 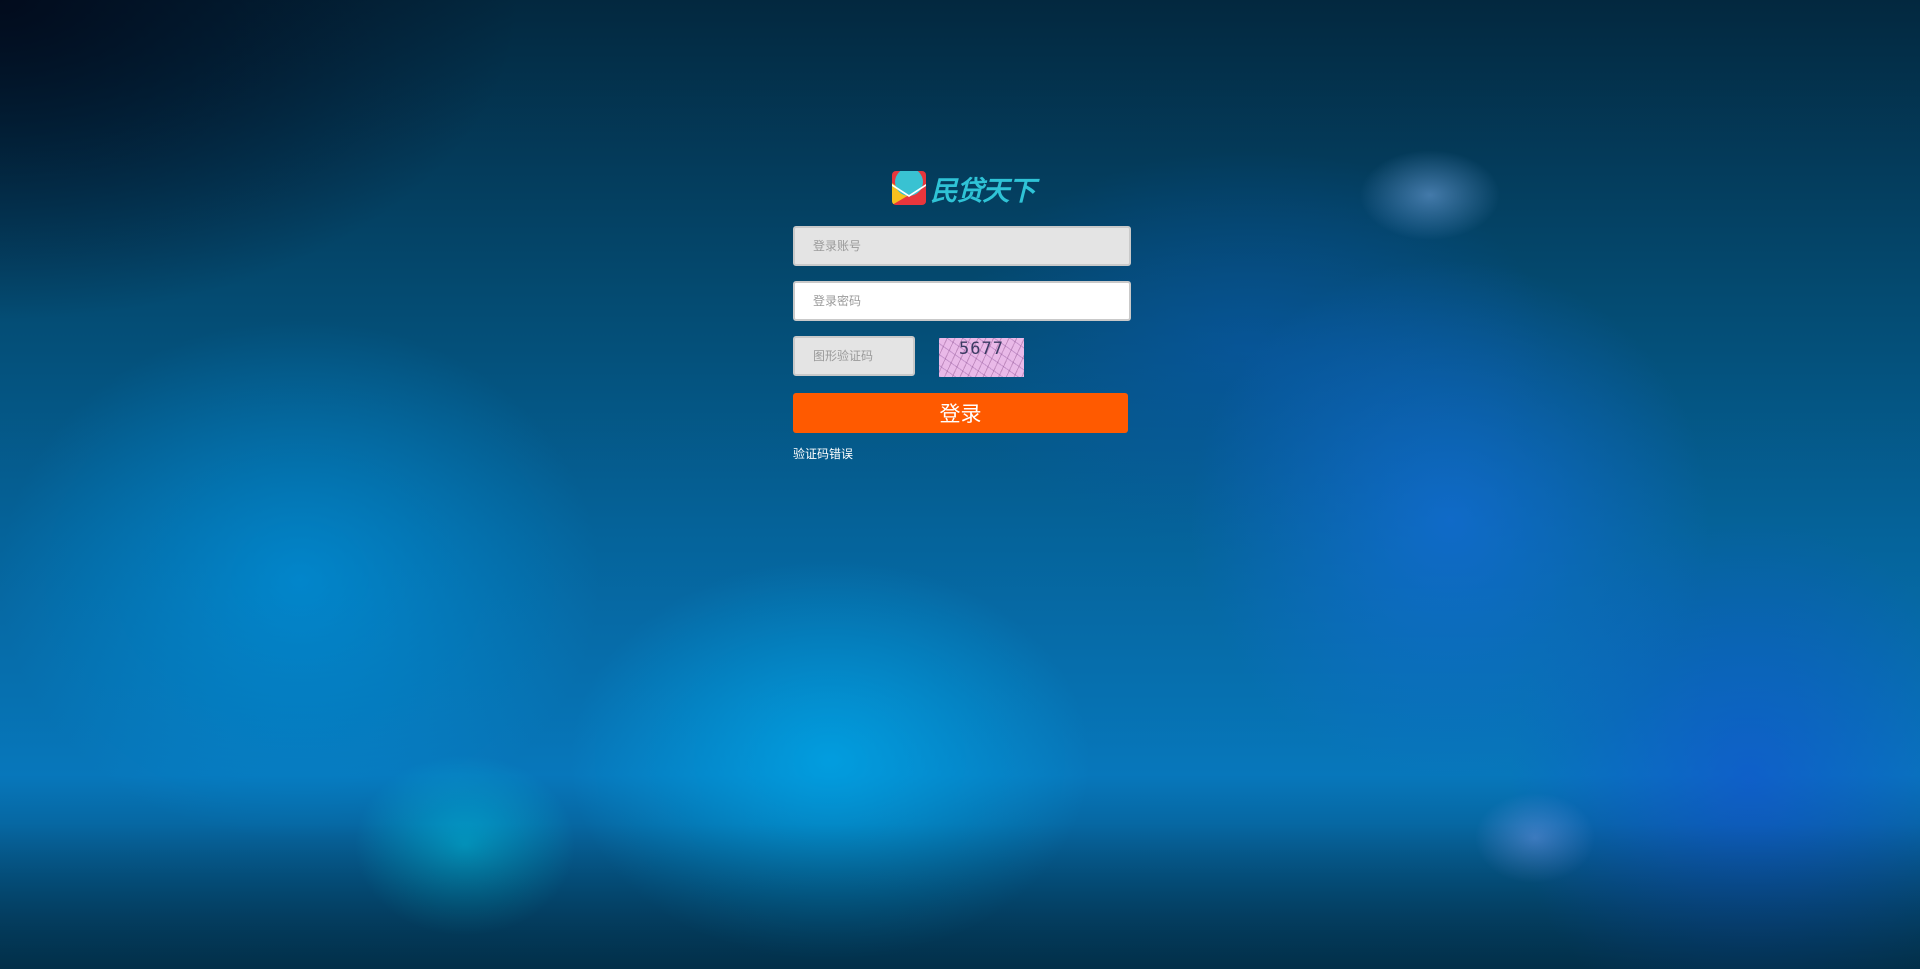 I want to click on login-panel: 民贷天下 5677 登录 验证码错误, so click(x=962, y=314).